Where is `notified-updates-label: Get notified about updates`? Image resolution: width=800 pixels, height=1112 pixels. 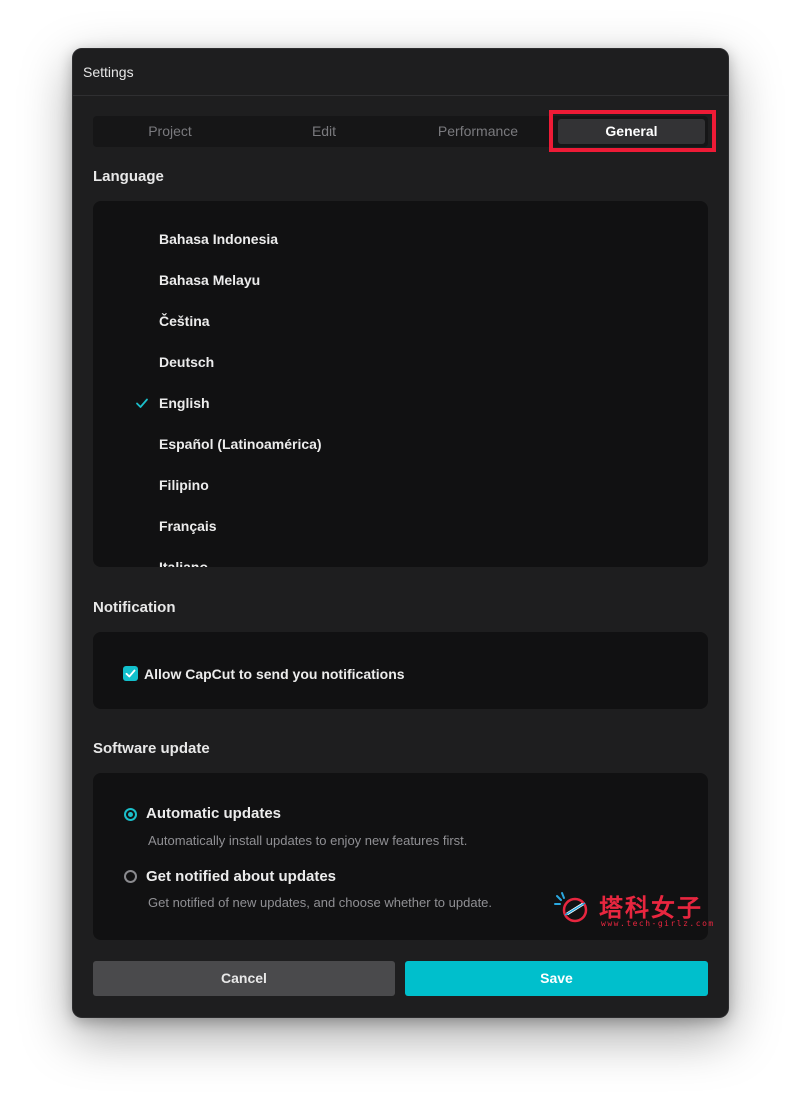
notified-updates-label: Get notified about updates is located at coordinates (241, 876).